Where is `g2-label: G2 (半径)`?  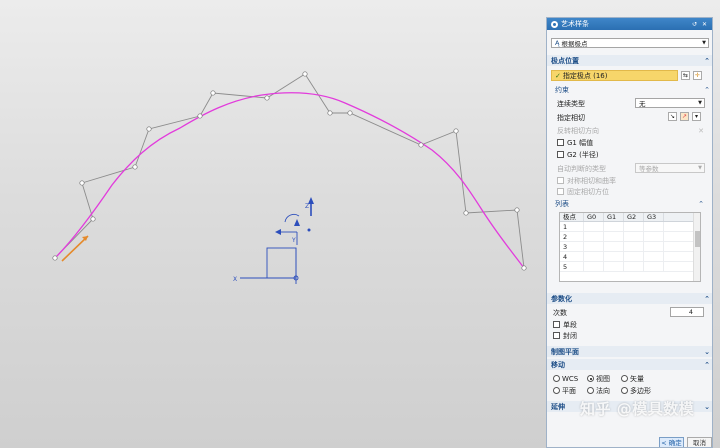 g2-label: G2 (半径) is located at coordinates (583, 154).